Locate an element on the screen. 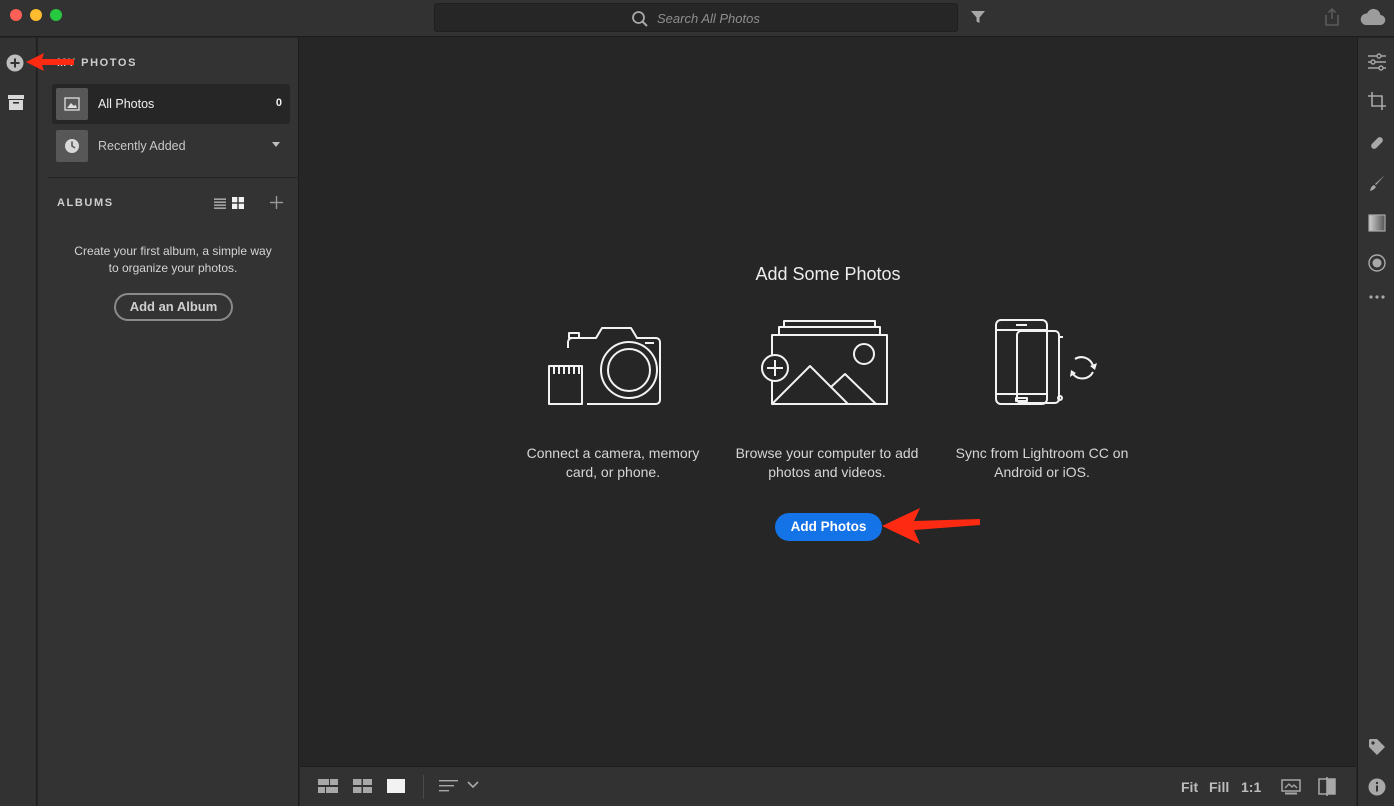 The height and width of the screenshot is (806, 1394). radial-gradient-icon is located at coordinates (1377, 263).